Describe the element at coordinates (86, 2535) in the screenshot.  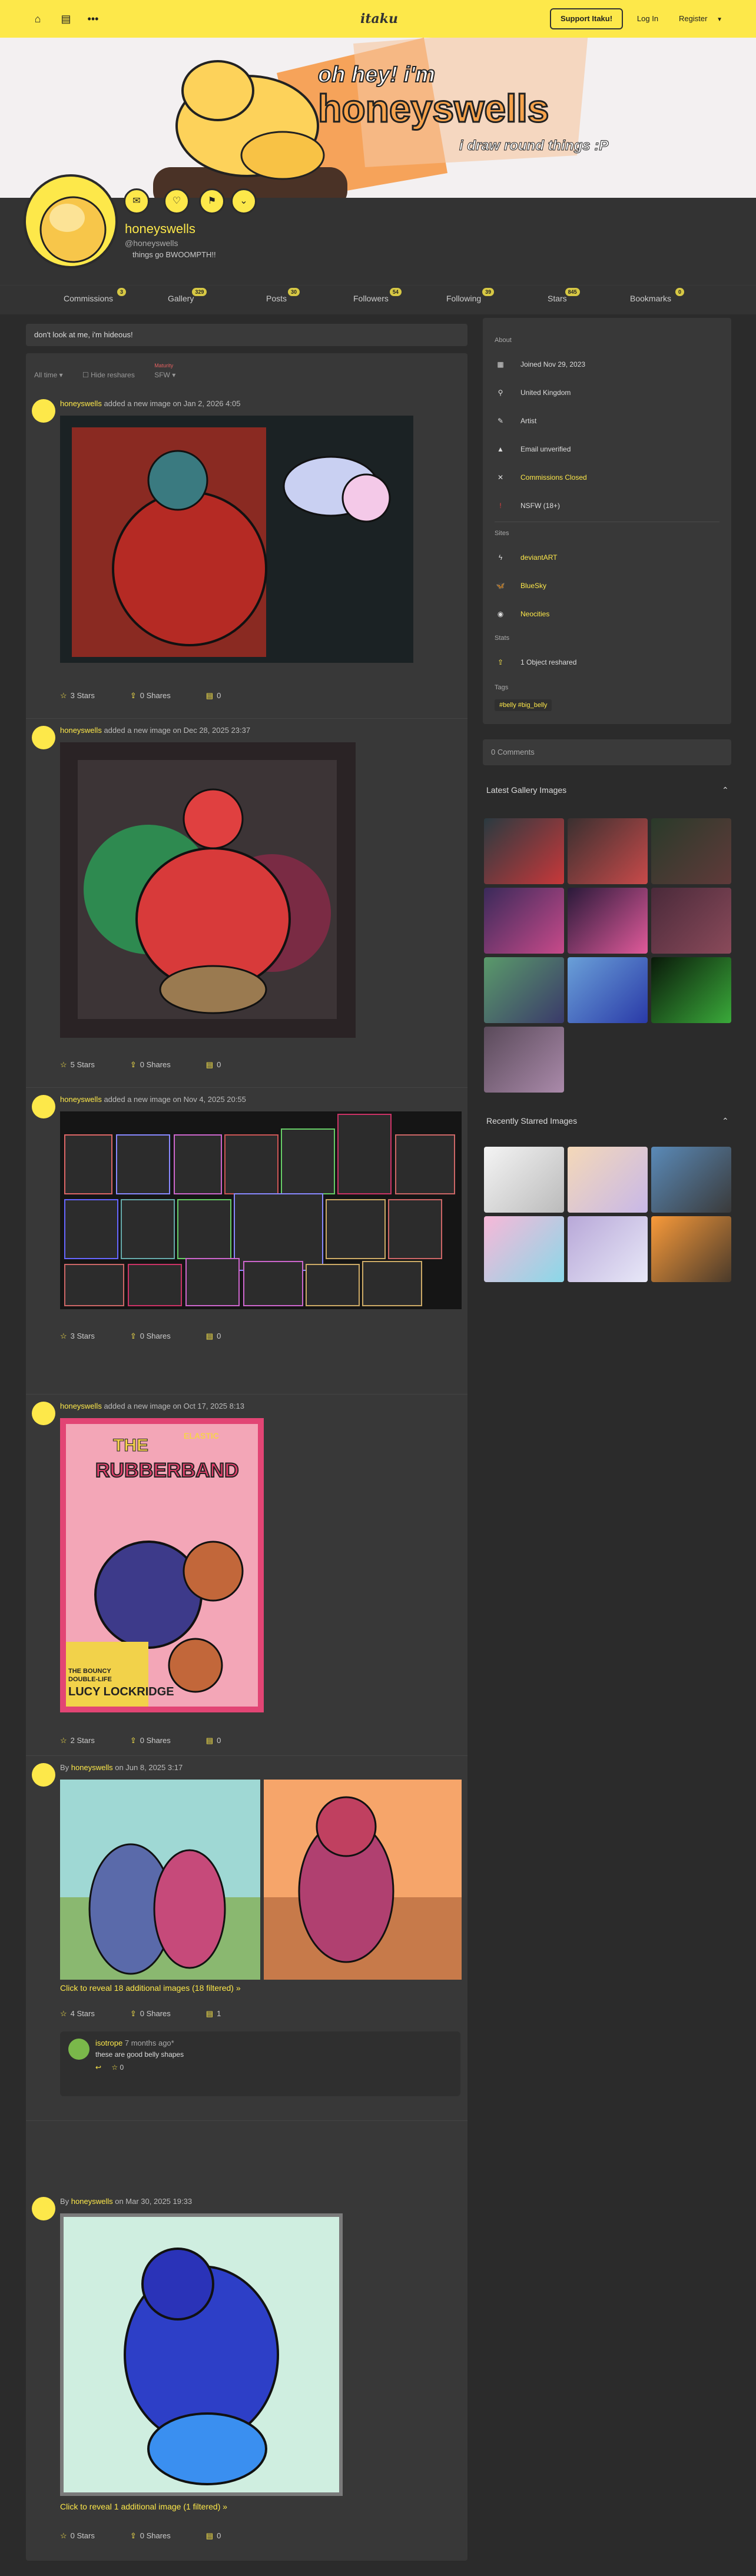
I see `star-button: ☆ 0 Stars` at that location.